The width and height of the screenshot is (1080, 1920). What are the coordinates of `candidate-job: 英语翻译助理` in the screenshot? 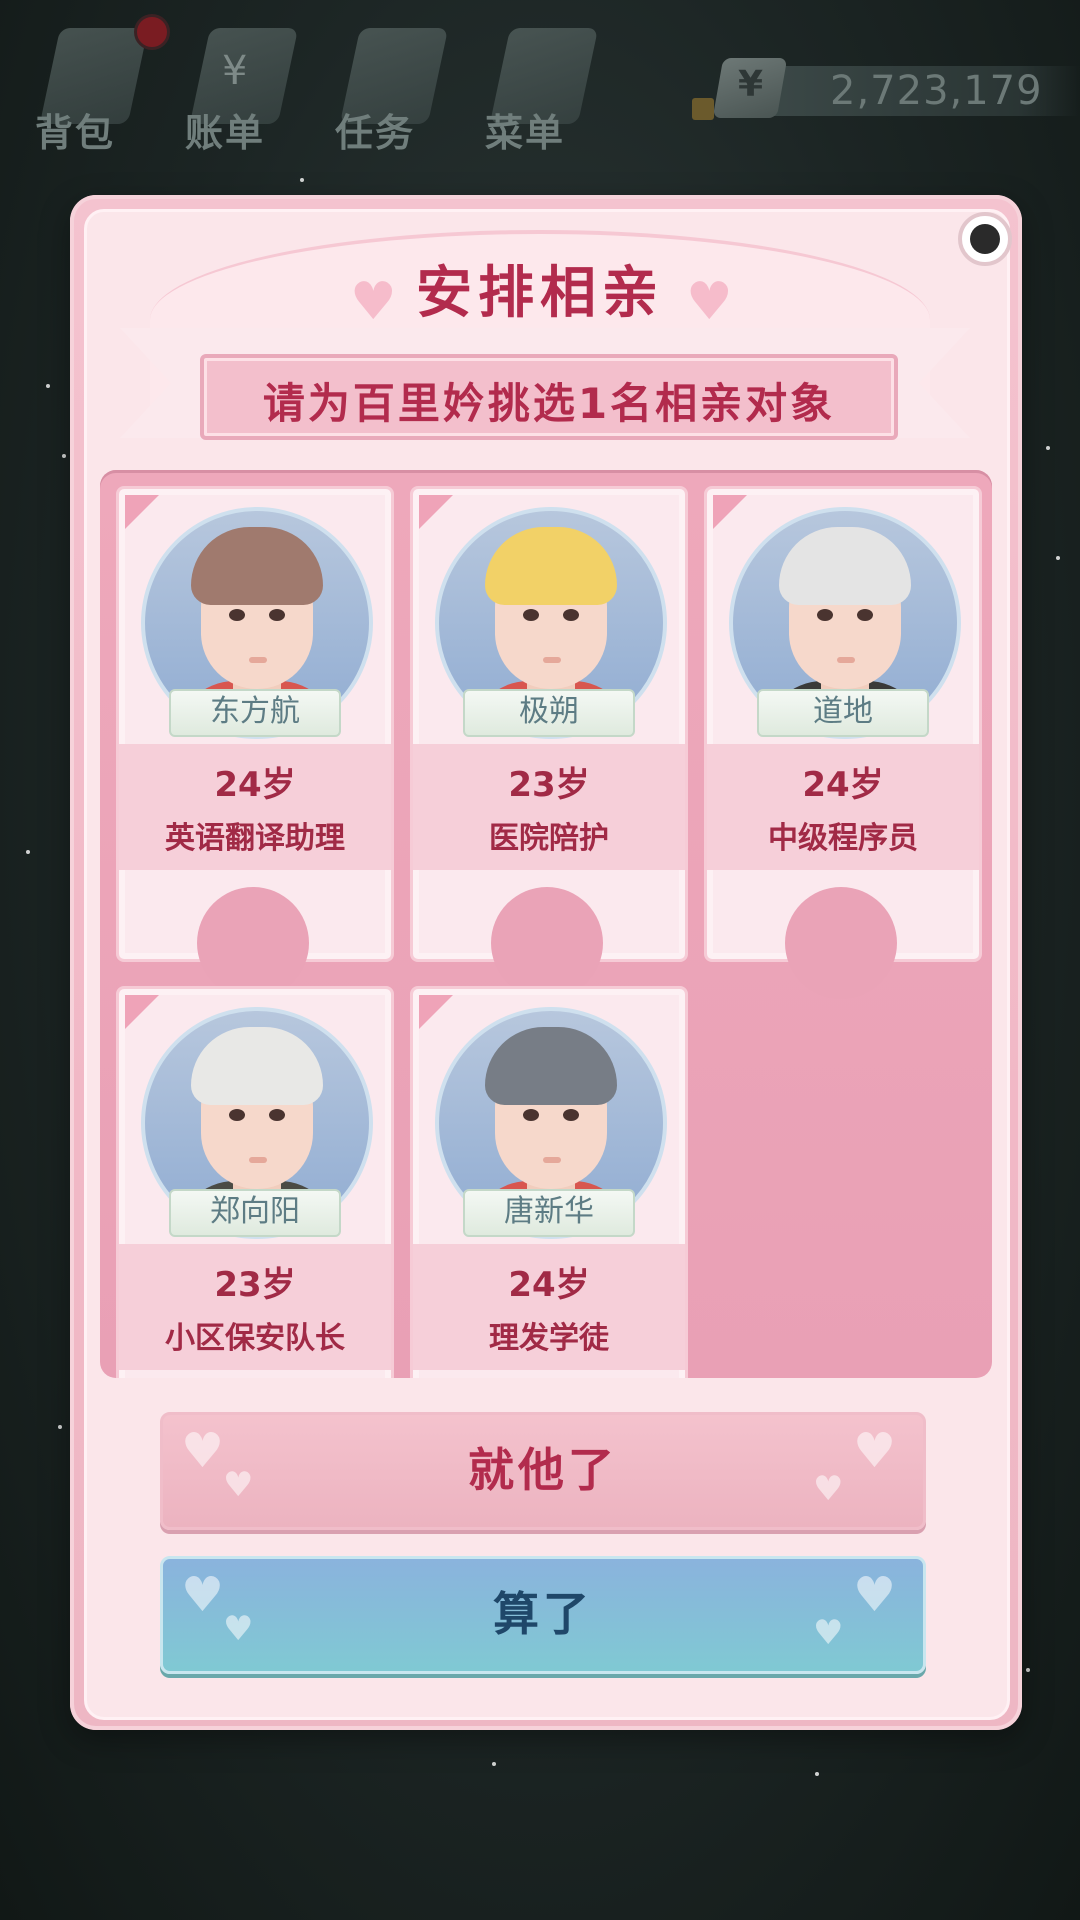 It's located at (255, 838).